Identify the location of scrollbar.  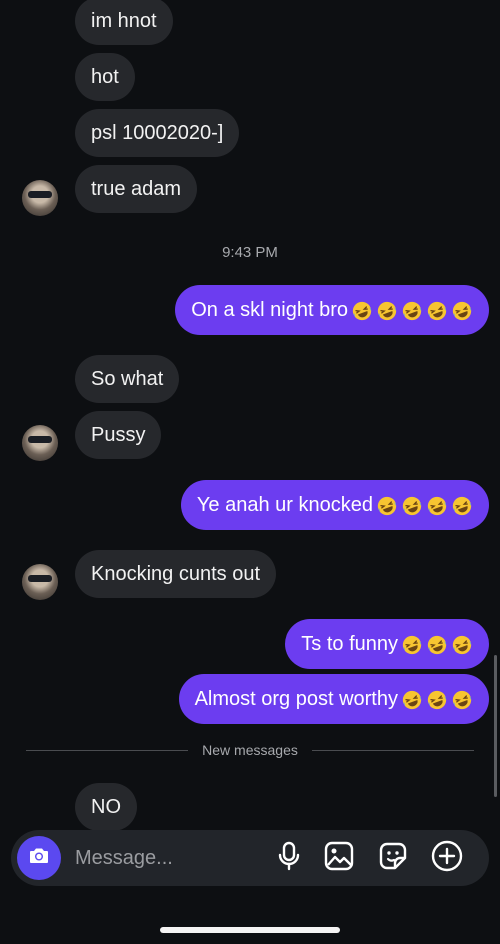
(495, 726).